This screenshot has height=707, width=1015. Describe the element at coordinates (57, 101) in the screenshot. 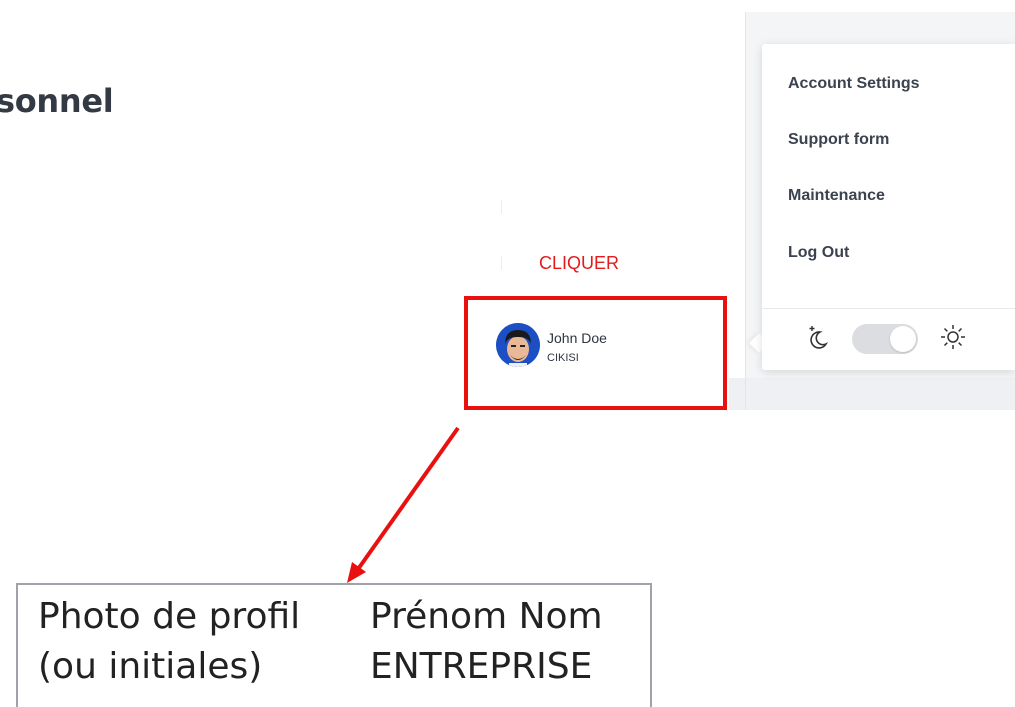

I see `page-title: sonnel` at that location.